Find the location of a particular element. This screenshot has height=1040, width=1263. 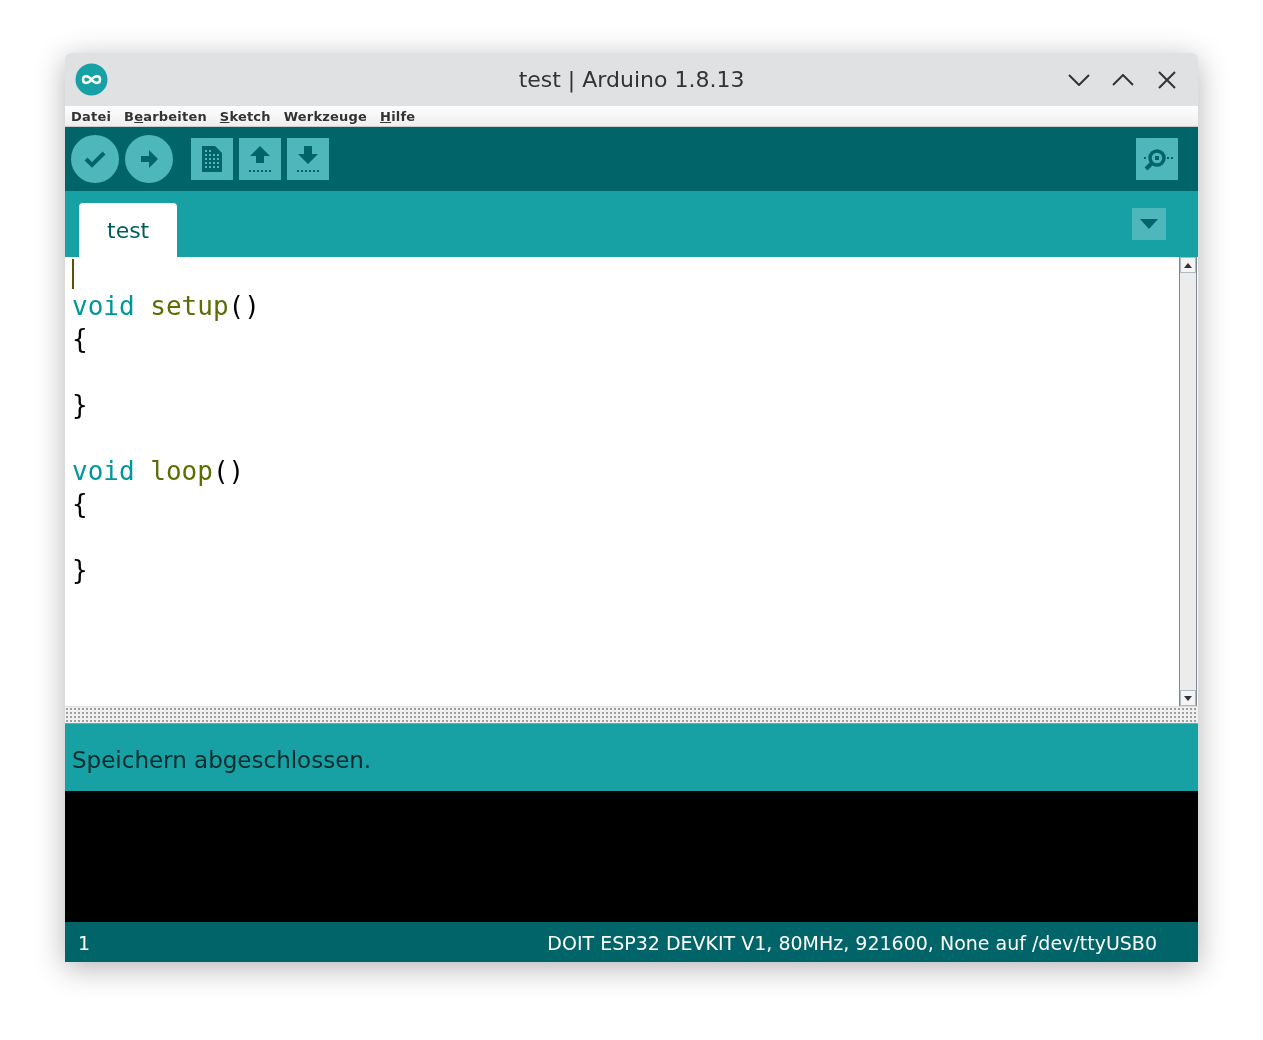

serial-monitor-button is located at coordinates (1157, 159).